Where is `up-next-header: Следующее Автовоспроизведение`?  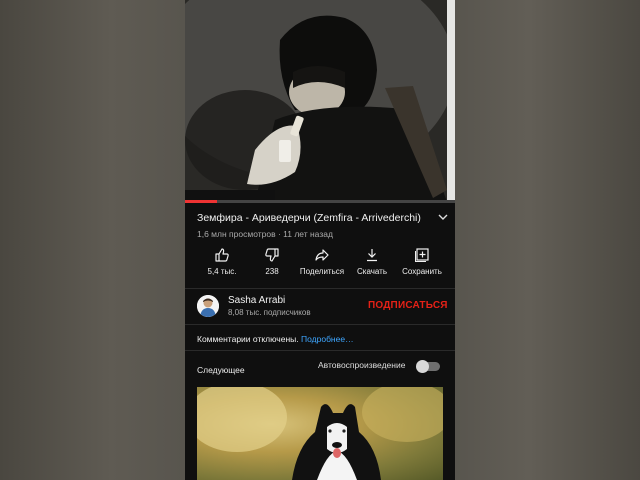
up-next-header: Следующее Автовоспроизведение is located at coordinates (326, 367).